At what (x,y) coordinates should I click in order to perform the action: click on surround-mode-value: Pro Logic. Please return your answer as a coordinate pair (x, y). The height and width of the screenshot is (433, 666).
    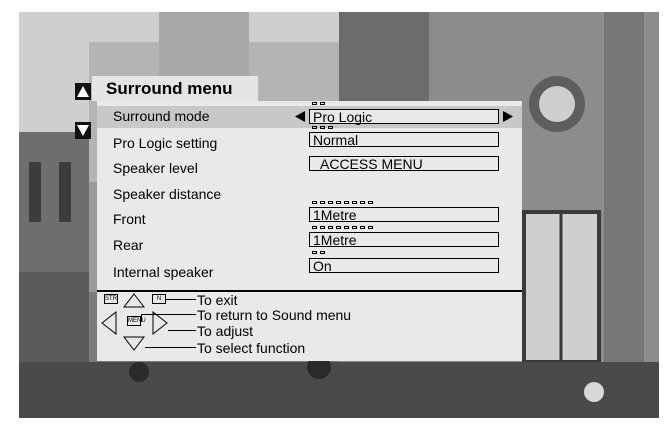
    Looking at the image, I should click on (404, 117).